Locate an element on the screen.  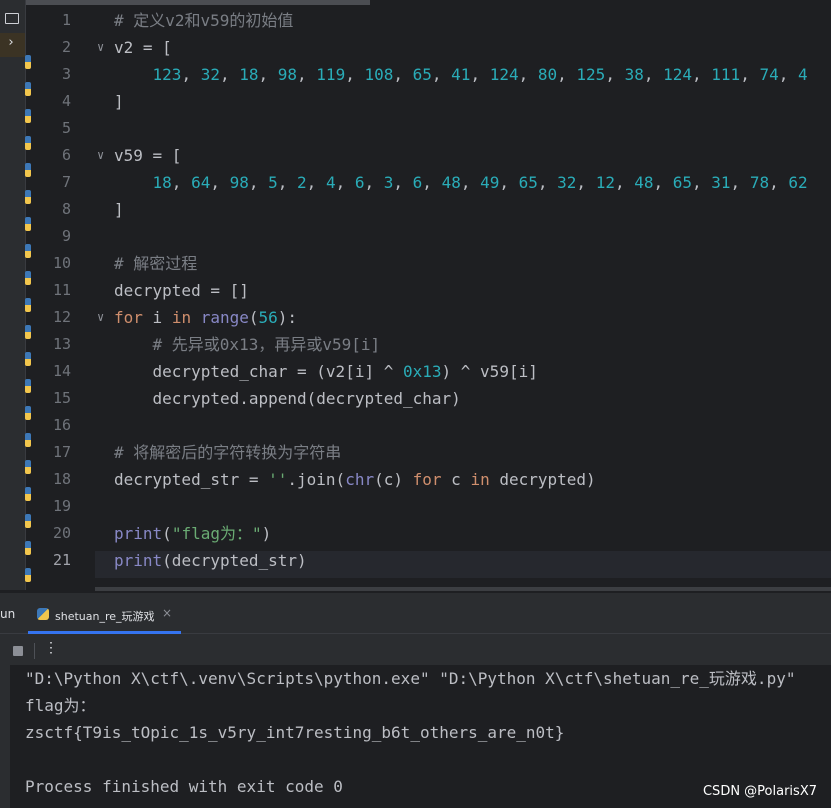
code-token: v59 = [ is located at coordinates (148, 155).